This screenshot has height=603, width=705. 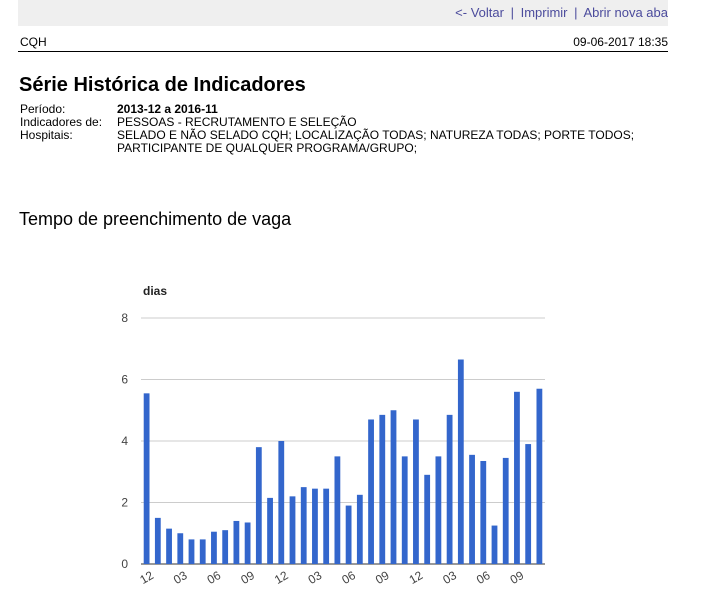 I want to click on y-axis-label: dias, so click(x=155, y=291).